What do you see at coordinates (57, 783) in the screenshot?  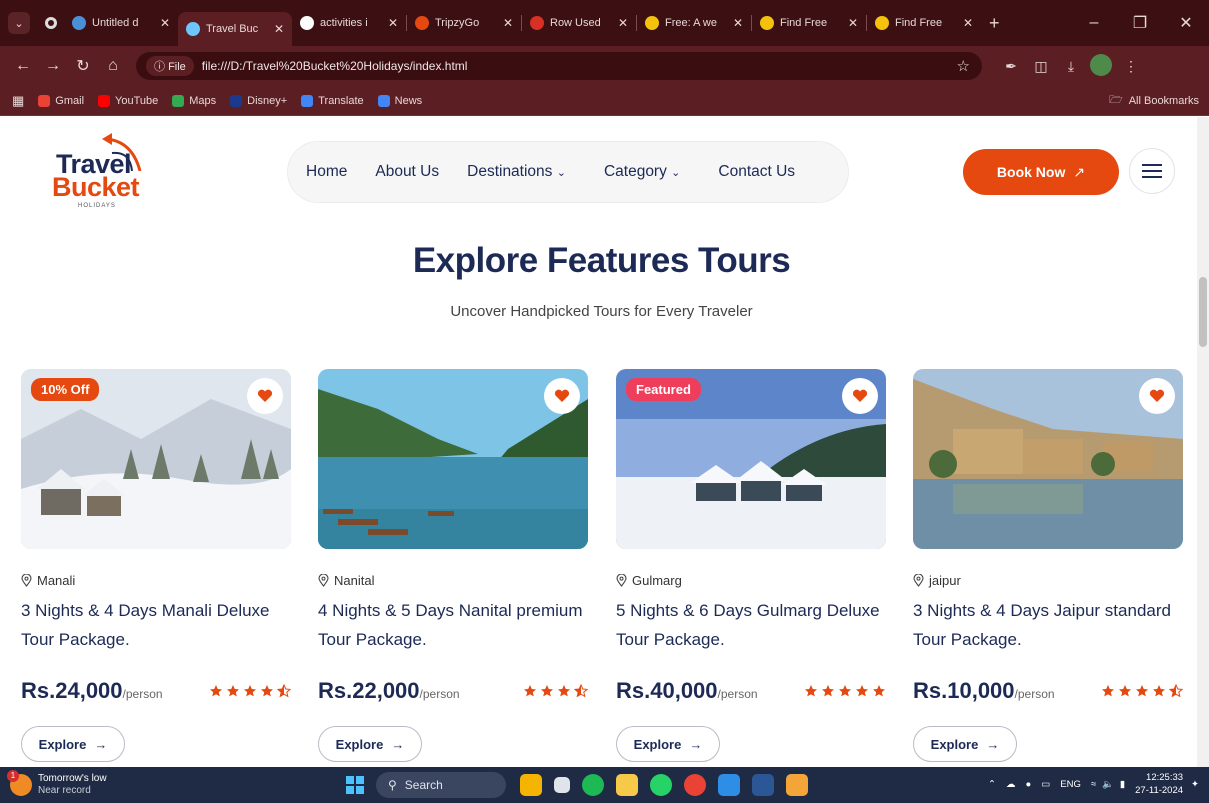 I see `weather-widget: 1 Tomorrow's low Near record` at bounding box center [57, 783].